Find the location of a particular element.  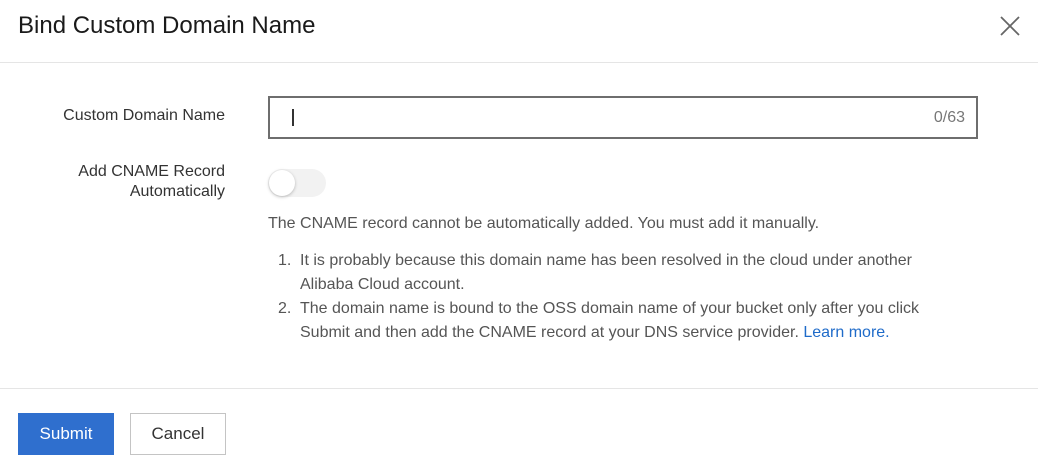

custom-domain-input is located at coordinates (590, 117).